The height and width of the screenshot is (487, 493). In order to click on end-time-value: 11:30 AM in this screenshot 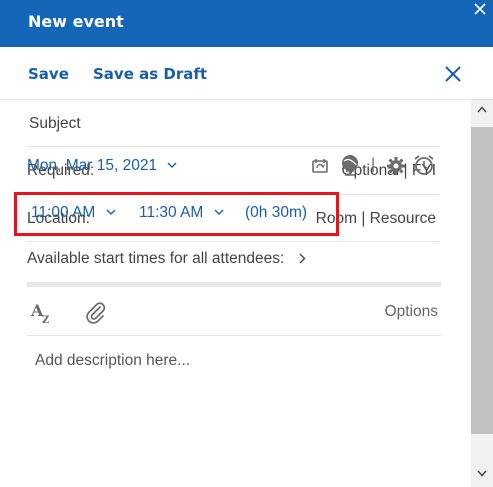, I will do `click(171, 212)`.